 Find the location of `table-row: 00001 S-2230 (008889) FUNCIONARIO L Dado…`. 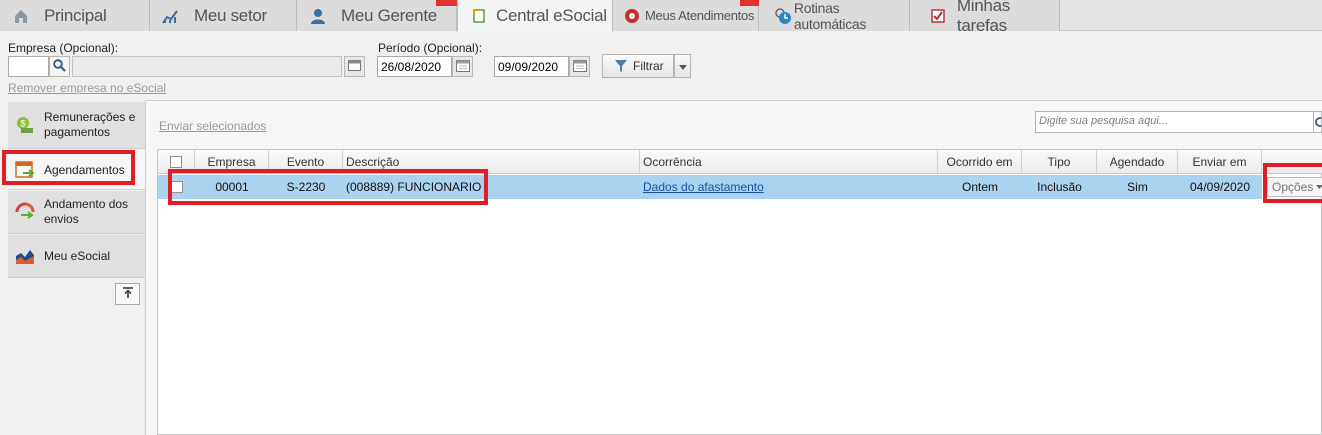

table-row: 00001 S-2230 (008889) FUNCIONARIO L Dado… is located at coordinates (710, 187).